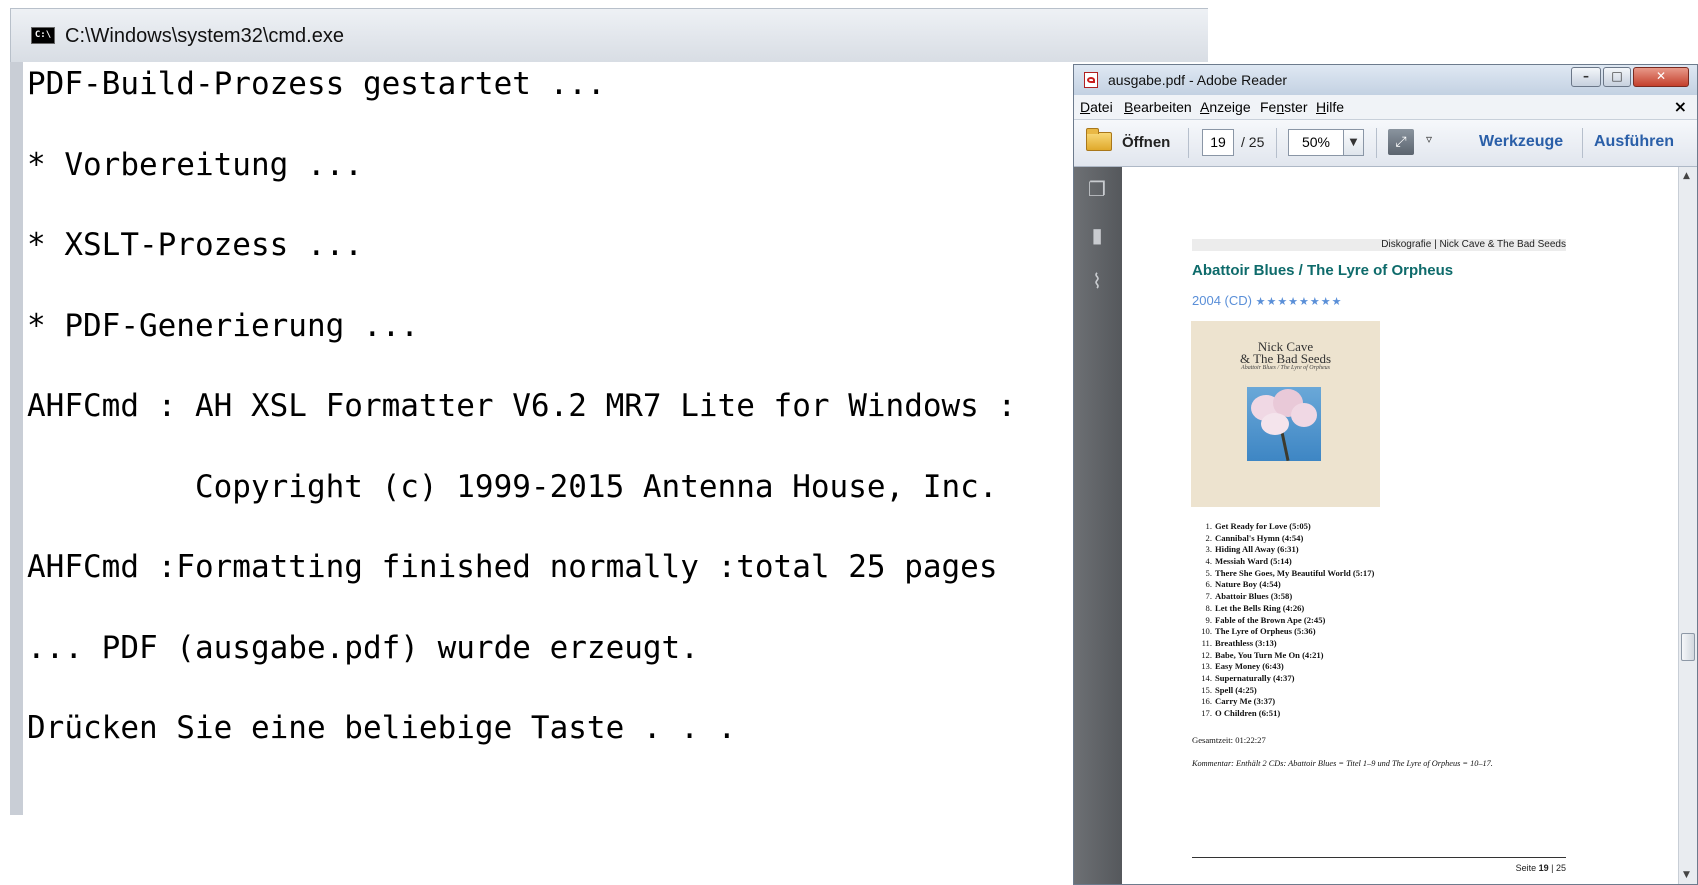  Describe the element at coordinates (1222, 300) in the screenshot. I see `year-format-text: 2004 (CD)` at that location.